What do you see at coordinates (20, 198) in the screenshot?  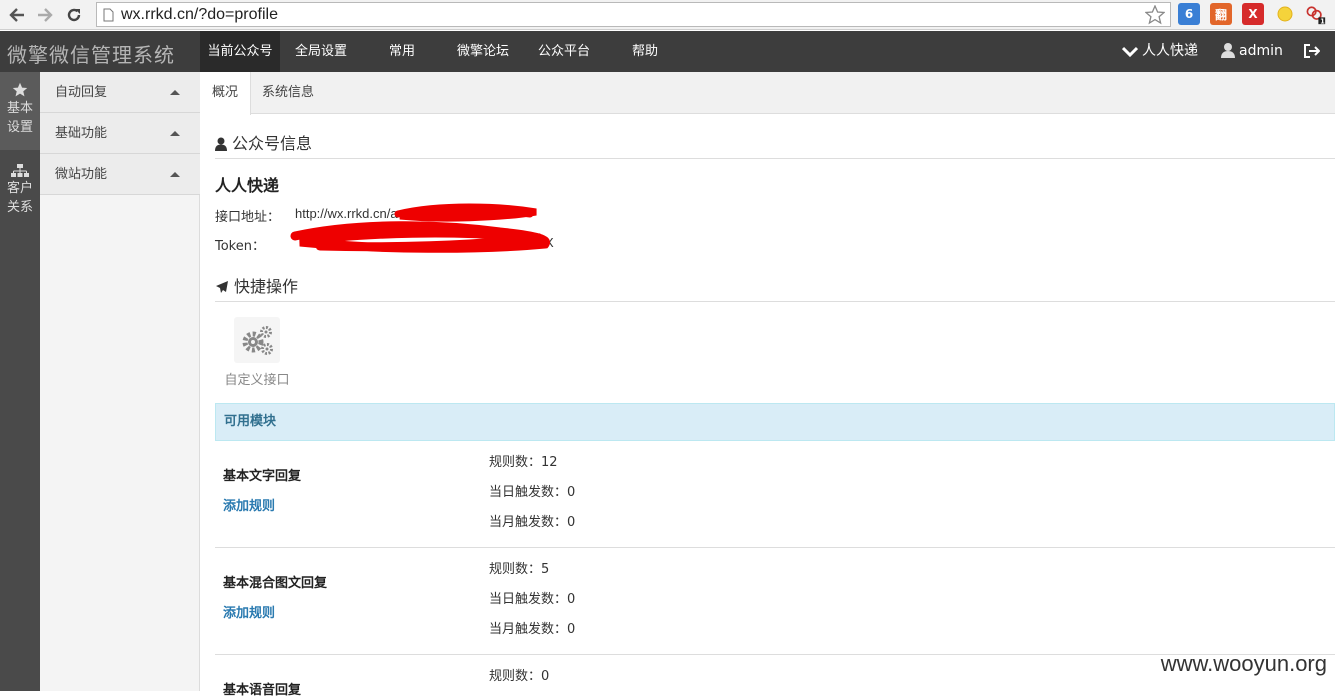 I see `rail-label: 客户关系` at bounding box center [20, 198].